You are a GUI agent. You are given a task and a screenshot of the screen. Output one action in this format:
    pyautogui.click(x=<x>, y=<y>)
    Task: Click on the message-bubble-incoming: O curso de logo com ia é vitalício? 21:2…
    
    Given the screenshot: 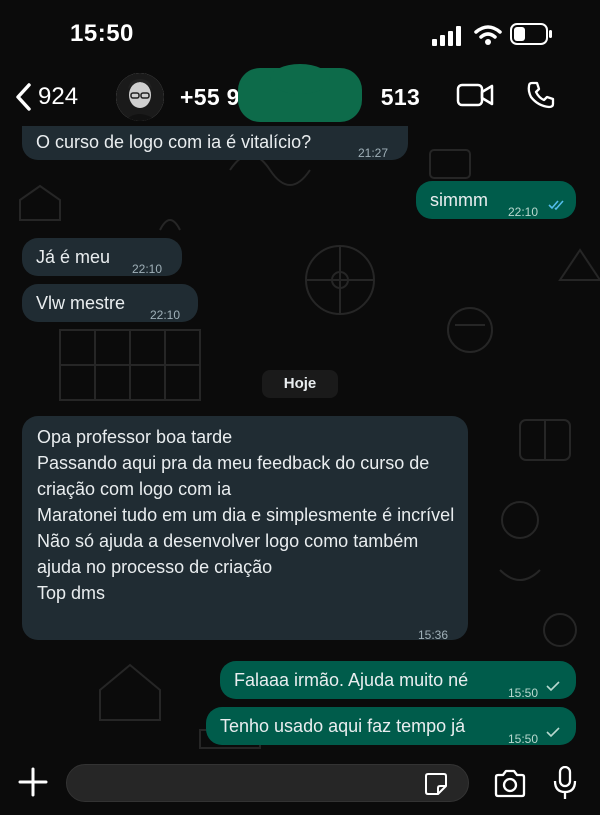 What is the action you would take?
    pyautogui.click(x=215, y=143)
    